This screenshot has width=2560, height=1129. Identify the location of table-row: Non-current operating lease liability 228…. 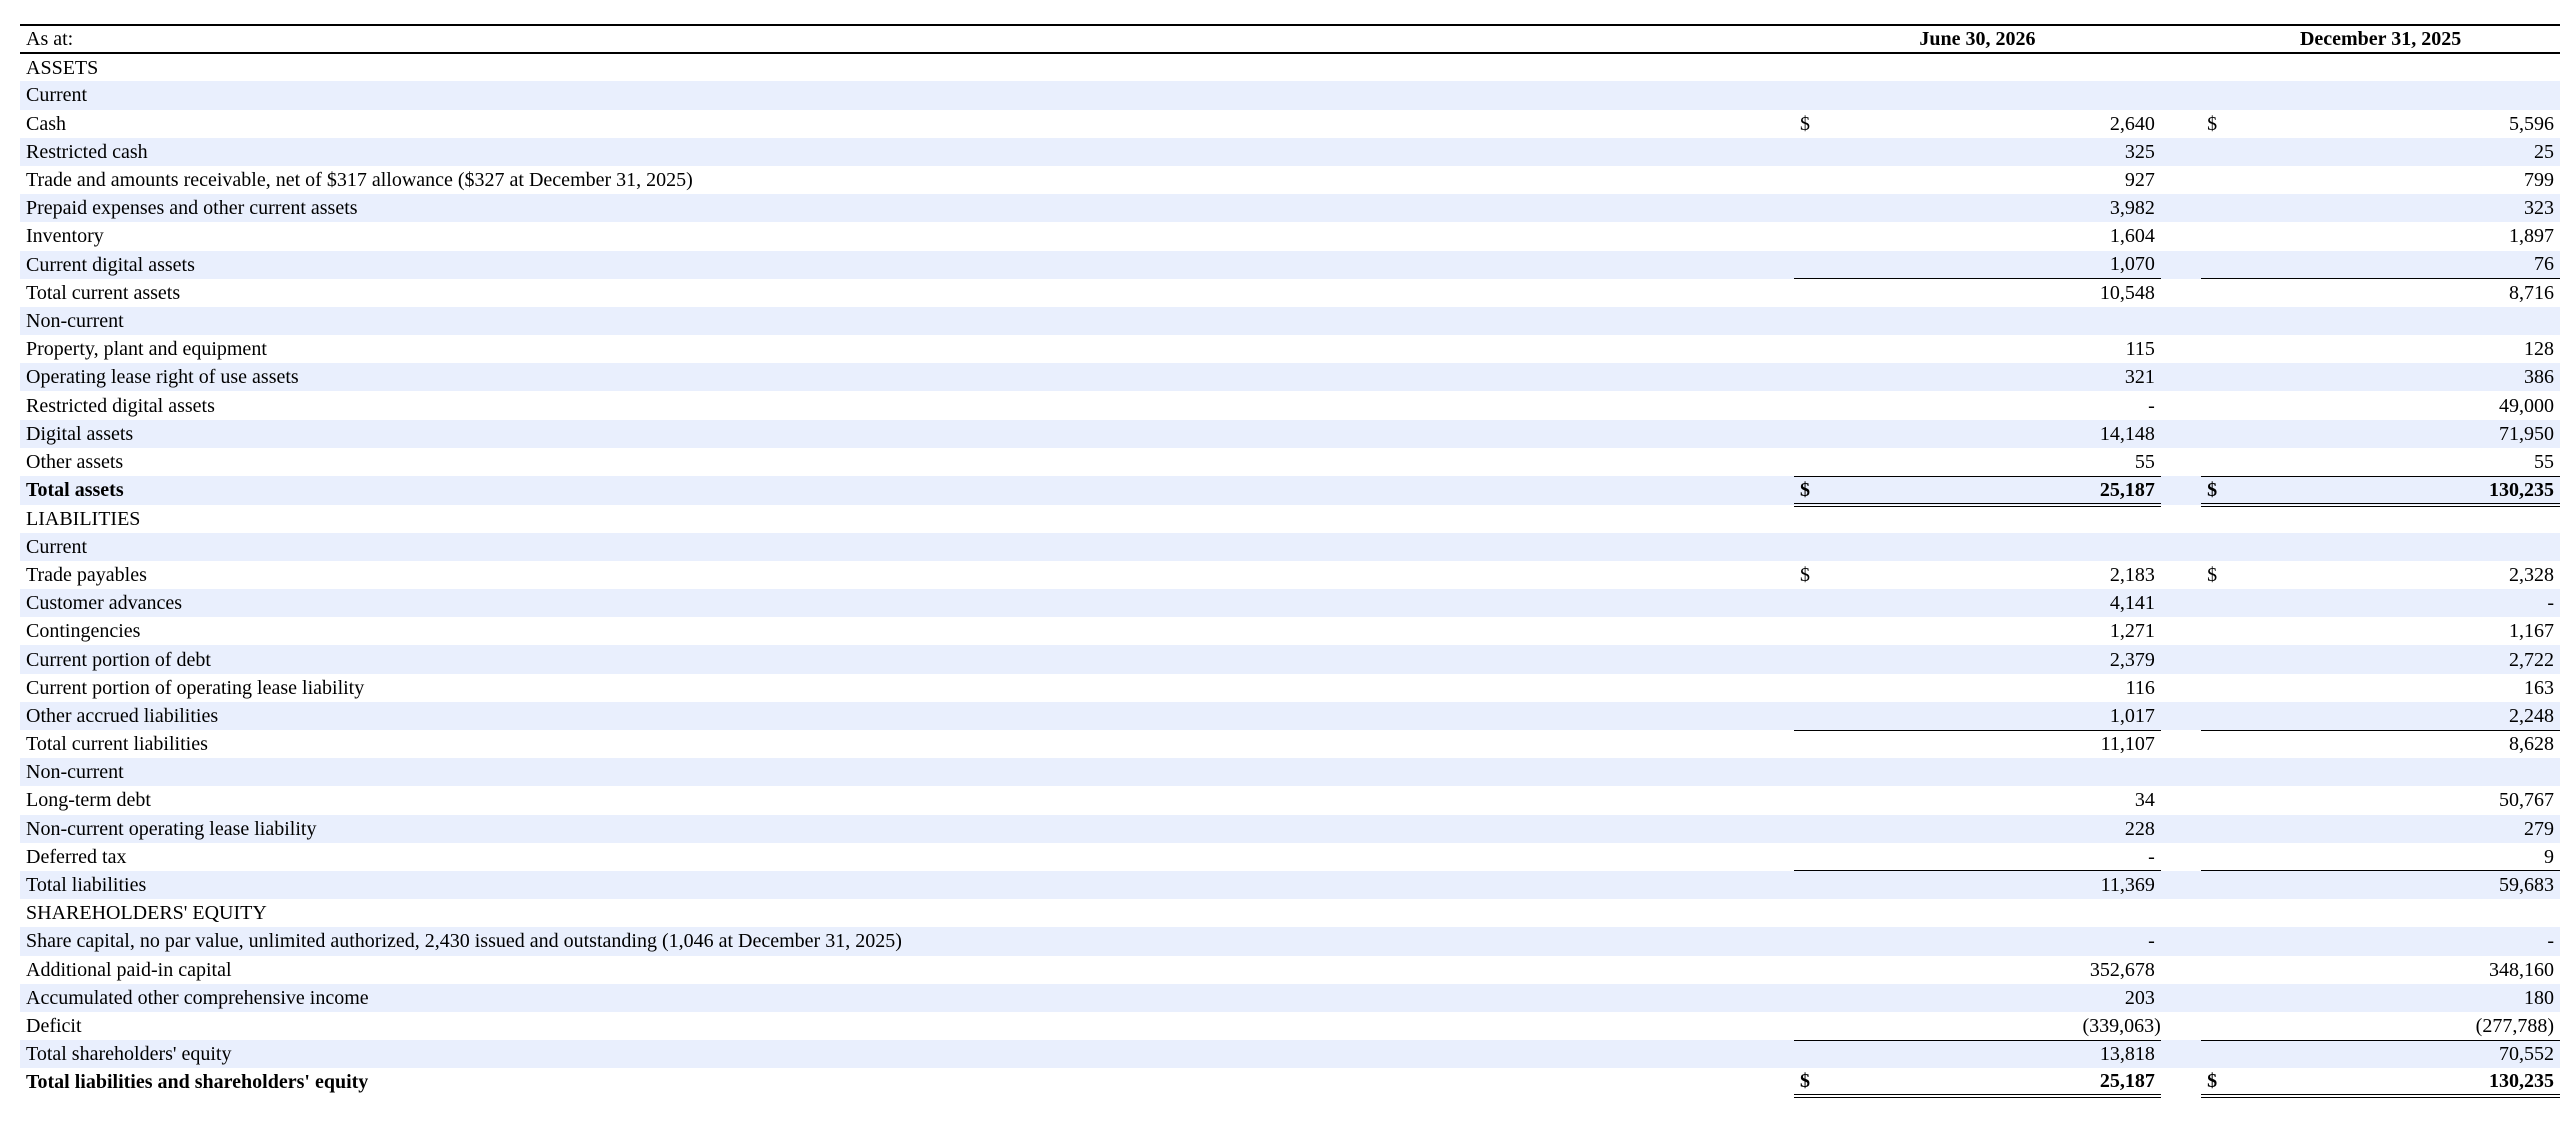
(1290, 828).